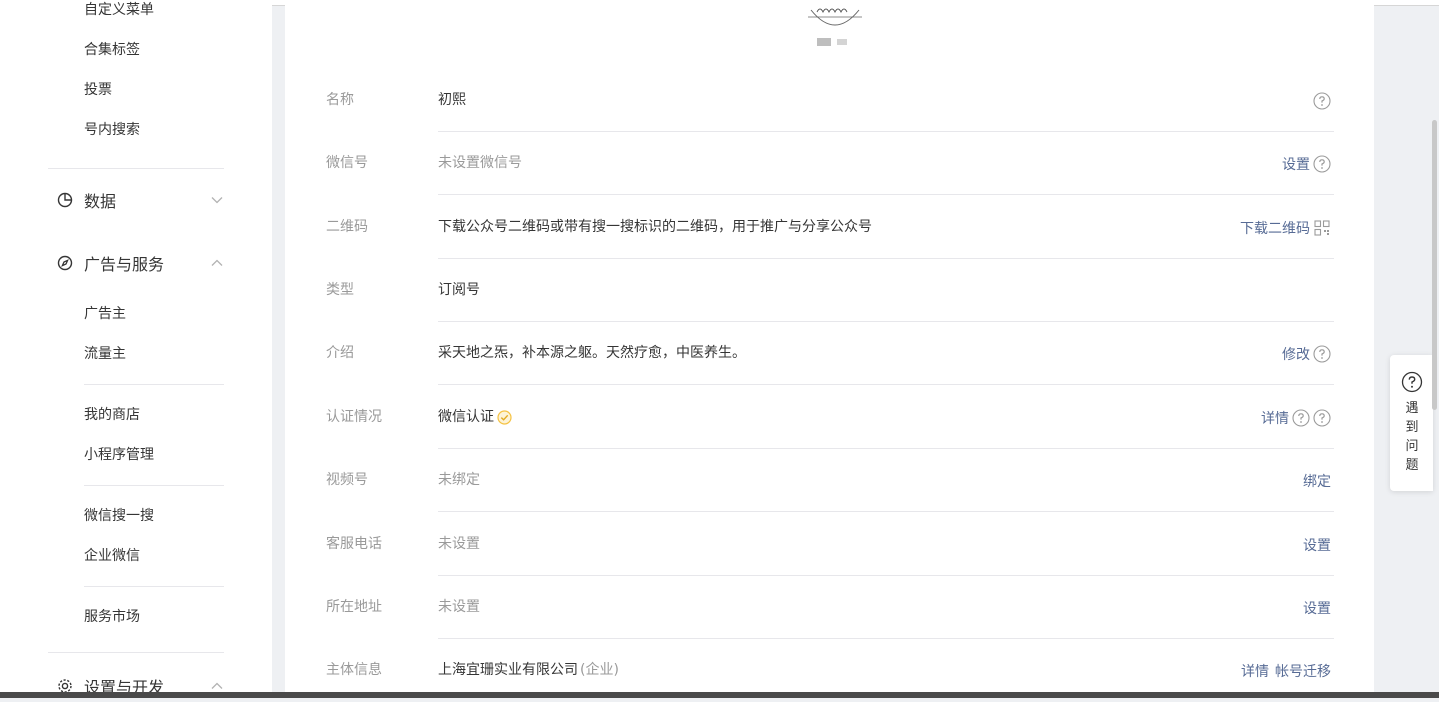 The image size is (1439, 702). What do you see at coordinates (119, 455) in the screenshot?
I see `sidebar-item-mini-program: 小程序管理` at bounding box center [119, 455].